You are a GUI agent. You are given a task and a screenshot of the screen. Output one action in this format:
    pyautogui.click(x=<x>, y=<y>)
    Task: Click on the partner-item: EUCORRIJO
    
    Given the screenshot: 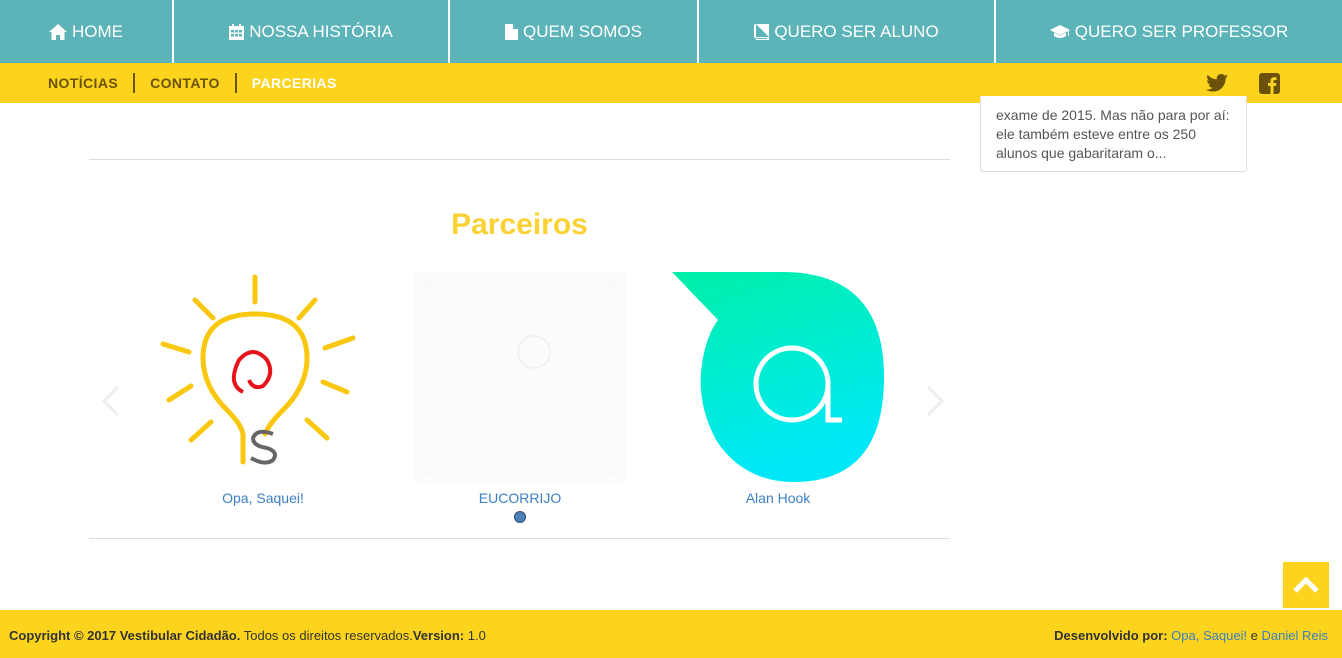 What is the action you would take?
    pyautogui.click(x=520, y=389)
    